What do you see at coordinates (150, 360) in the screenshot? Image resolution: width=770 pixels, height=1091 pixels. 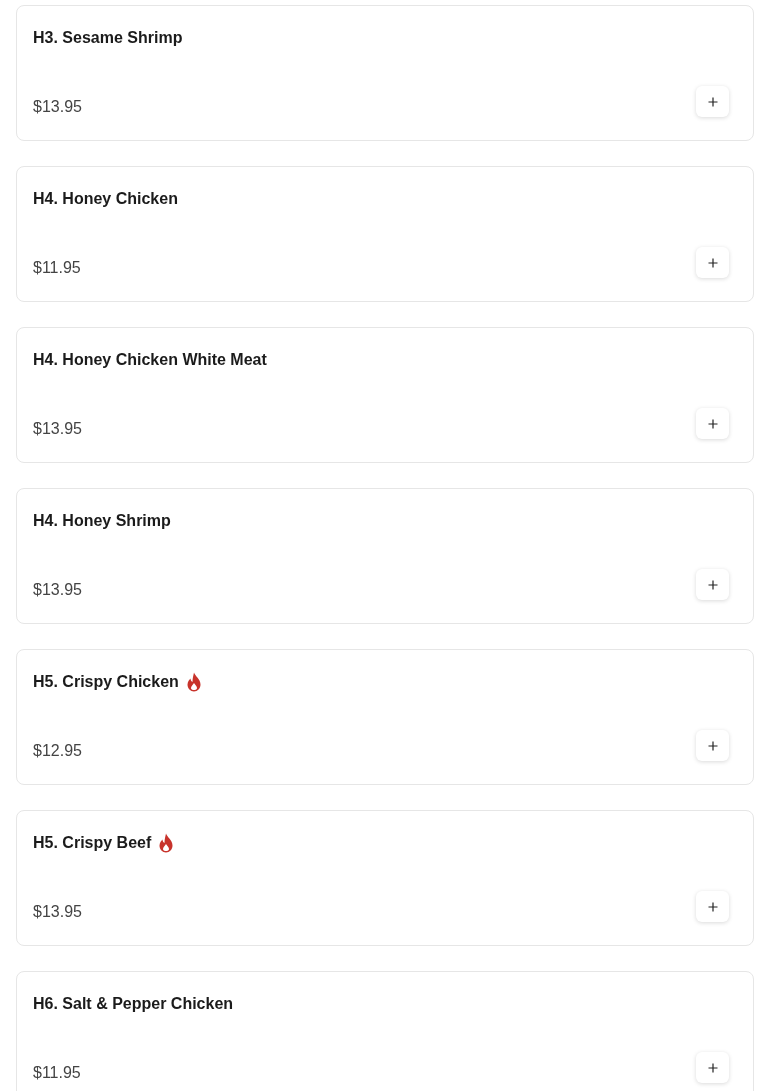 I see `dish-name: H4. Honey Chicken White Meat` at bounding box center [150, 360].